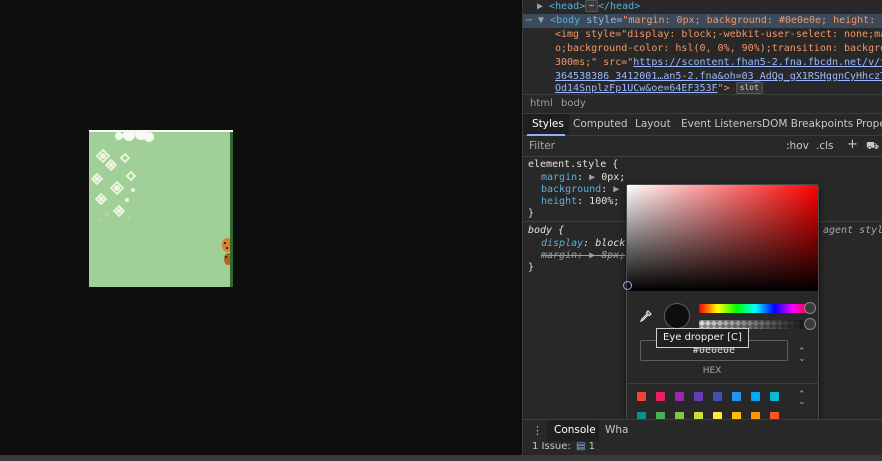  What do you see at coordinates (161, 198) in the screenshot?
I see `flower-pattern` at bounding box center [161, 198].